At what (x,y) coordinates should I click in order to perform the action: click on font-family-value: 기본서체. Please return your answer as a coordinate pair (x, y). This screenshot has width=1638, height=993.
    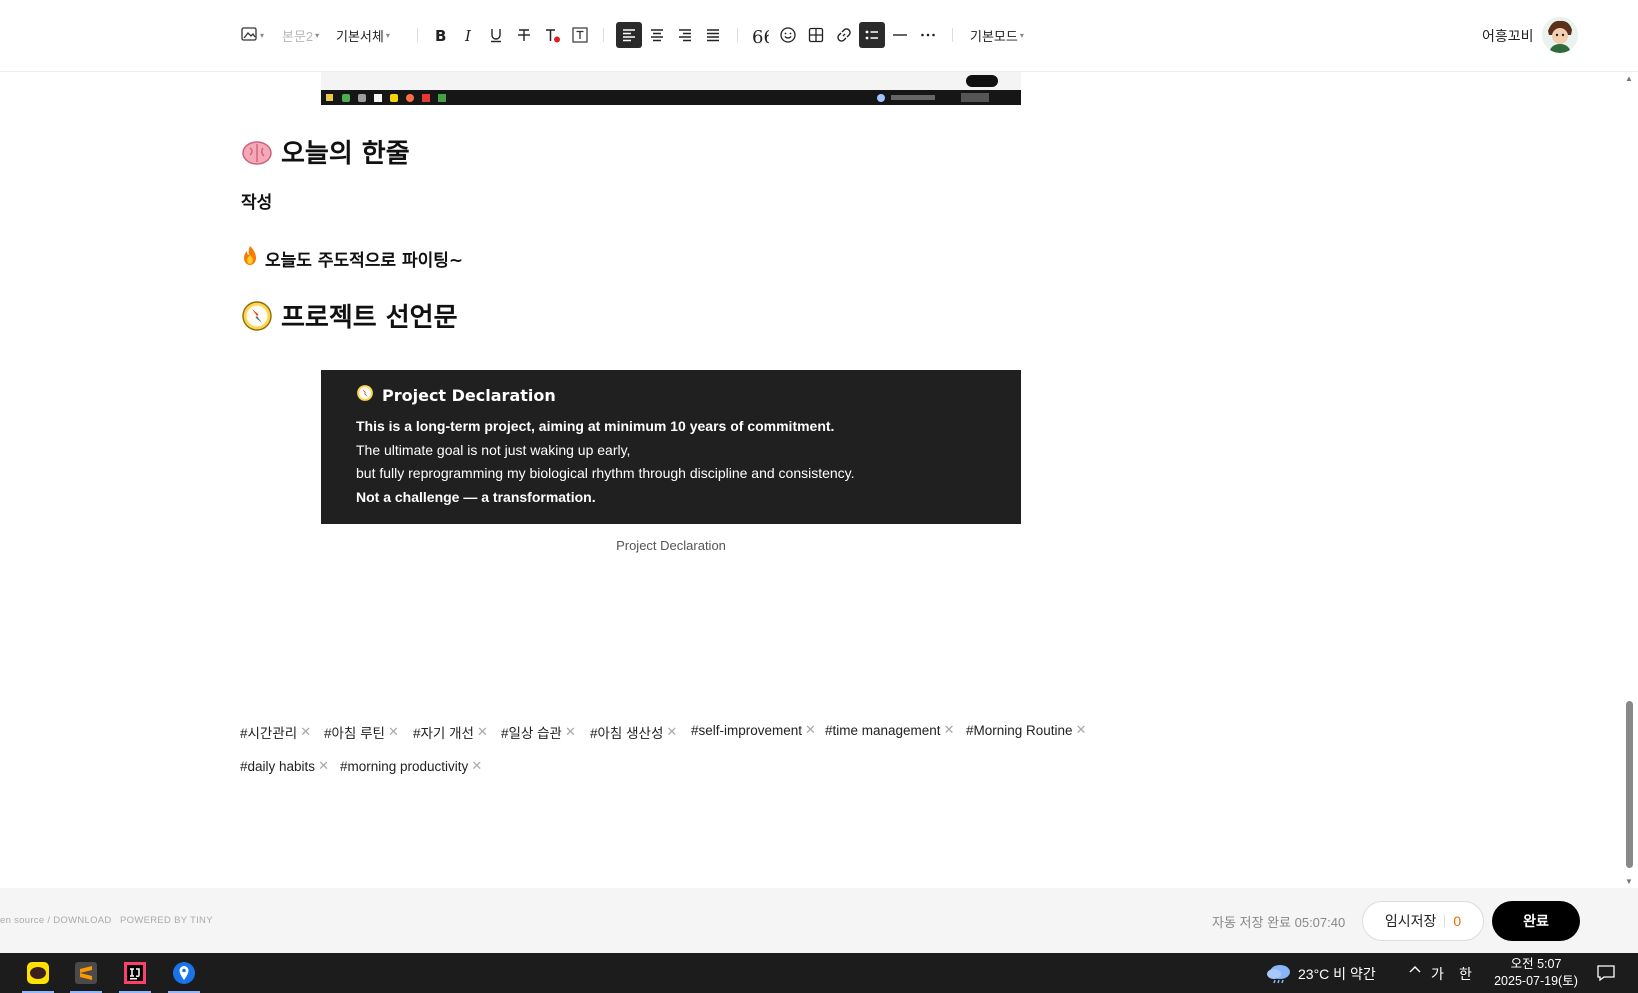
    Looking at the image, I should click on (360, 36).